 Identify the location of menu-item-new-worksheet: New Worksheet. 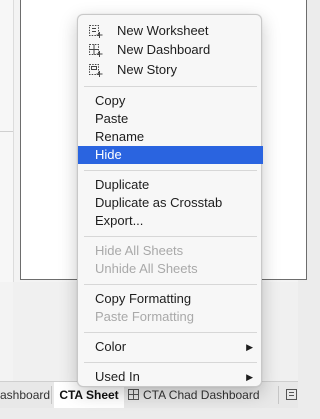
(170, 31).